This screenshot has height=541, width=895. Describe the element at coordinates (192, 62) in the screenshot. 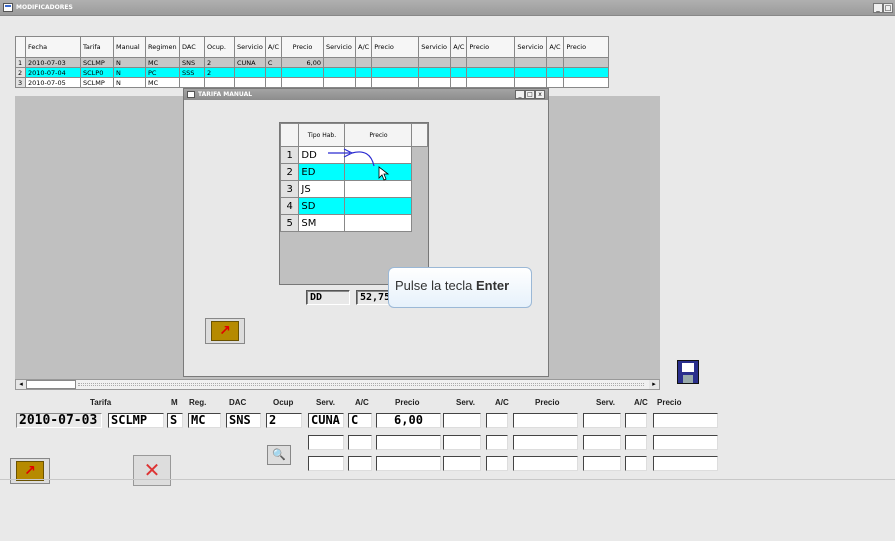

I see `table-cell: SNS` at that location.